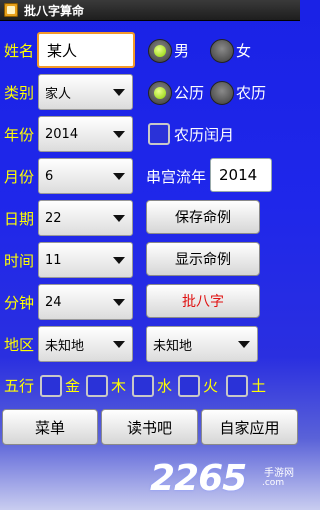 The image size is (320, 510). Describe the element at coordinates (251, 93) in the screenshot. I see `calendar-lunar-label: 农历` at that location.